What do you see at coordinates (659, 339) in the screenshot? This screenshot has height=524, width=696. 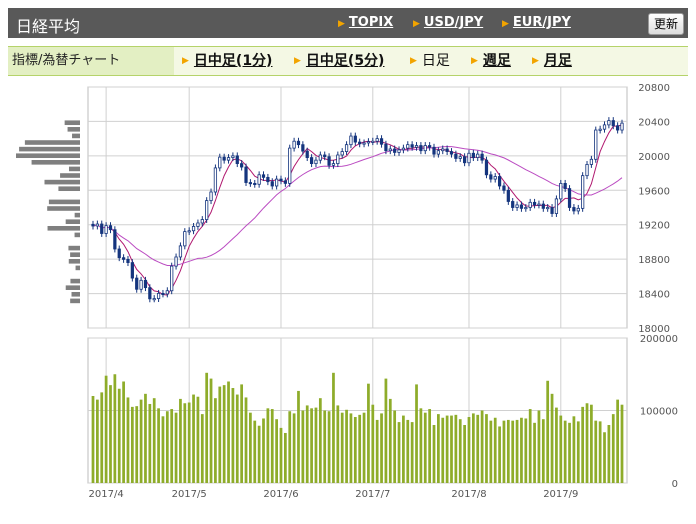 I see `volume-tick-label: 200000` at bounding box center [659, 339].